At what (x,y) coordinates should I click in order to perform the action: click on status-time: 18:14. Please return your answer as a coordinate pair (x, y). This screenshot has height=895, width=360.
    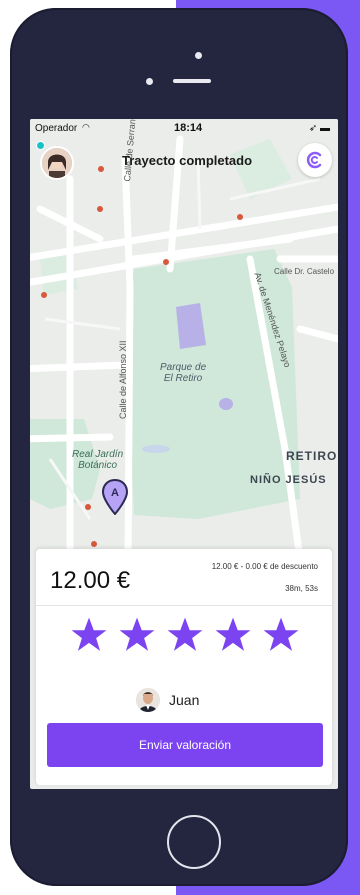
    Looking at the image, I should click on (188, 128).